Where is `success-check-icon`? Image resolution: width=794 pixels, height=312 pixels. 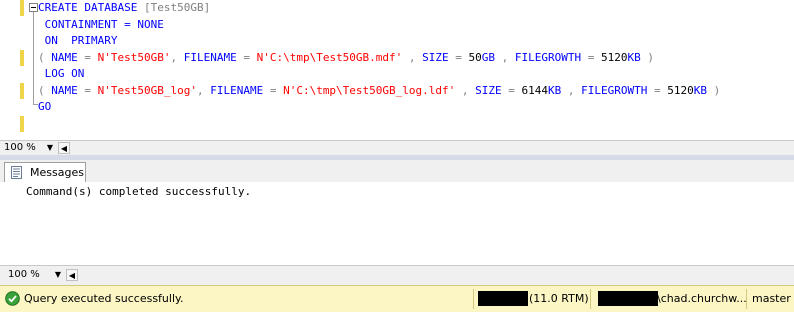 success-check-icon is located at coordinates (12, 298).